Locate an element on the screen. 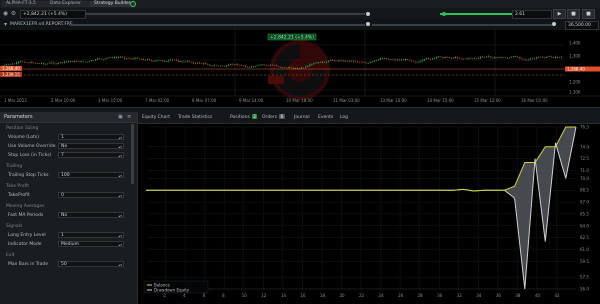 The width and height of the screenshot is (600, 304). chevron-down-icon: ▾ is located at coordinates (5, 24).